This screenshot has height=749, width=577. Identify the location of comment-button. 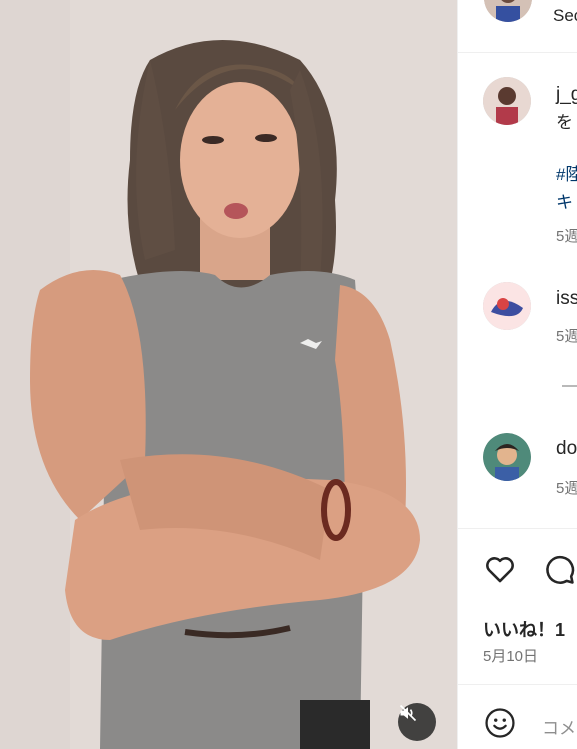
(559, 569).